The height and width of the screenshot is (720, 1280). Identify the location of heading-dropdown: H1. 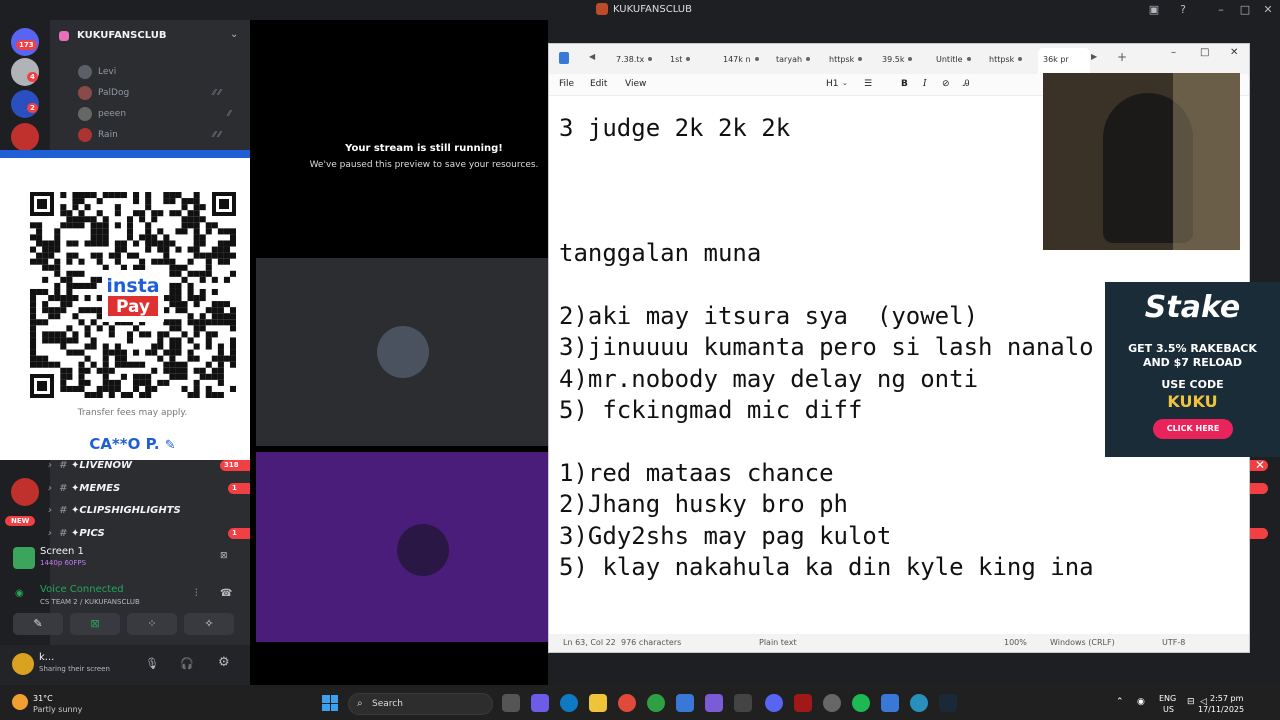
(832, 84).